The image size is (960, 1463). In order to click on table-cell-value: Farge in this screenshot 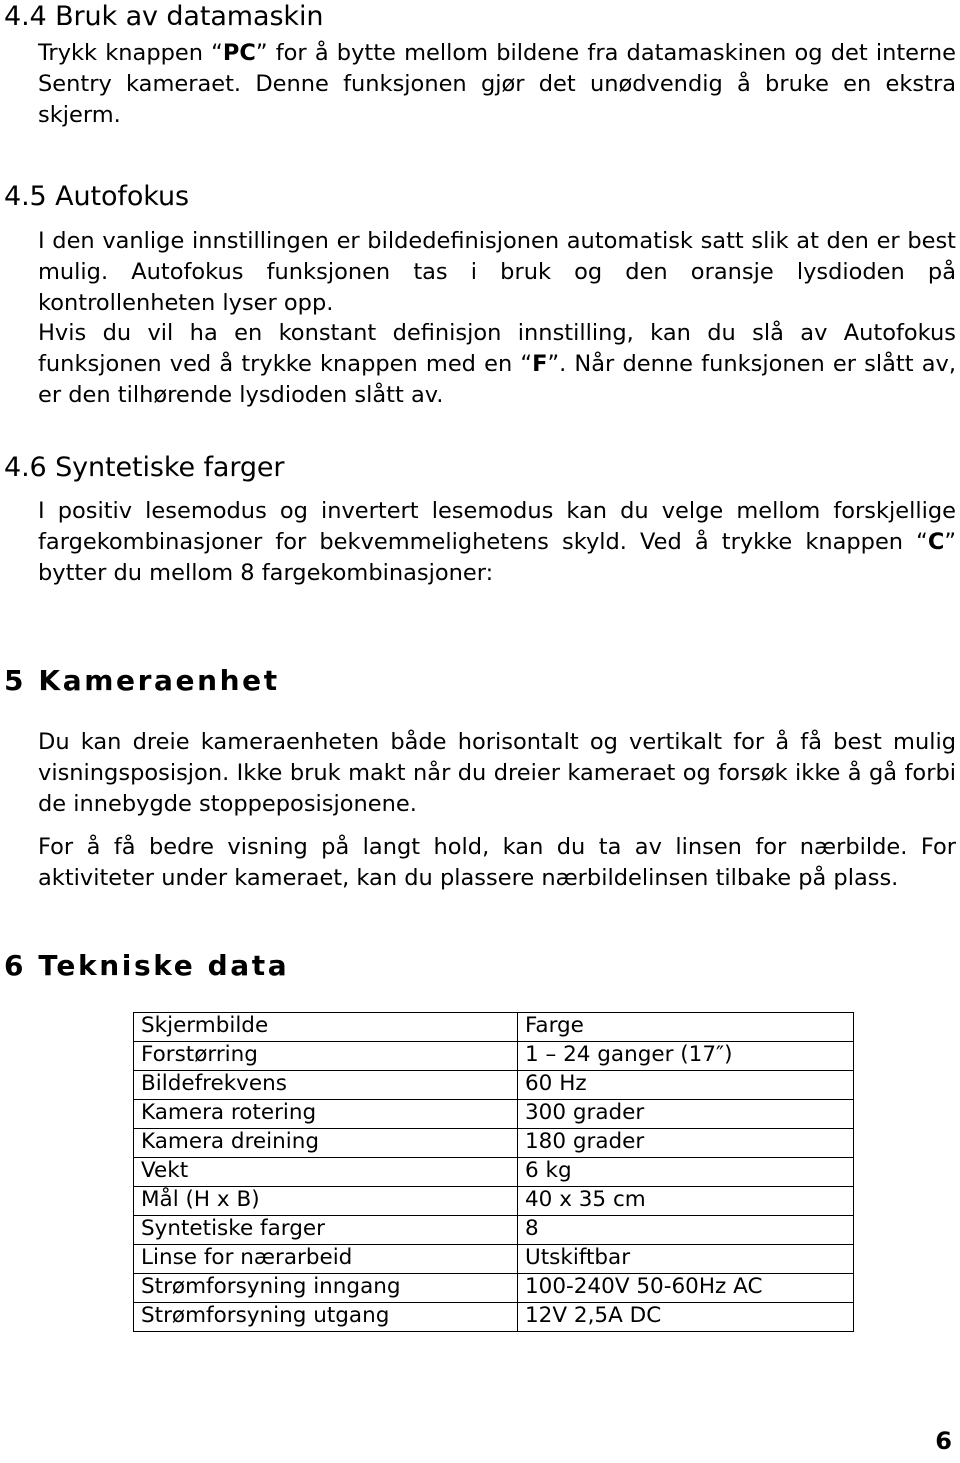, I will do `click(685, 1027)`.